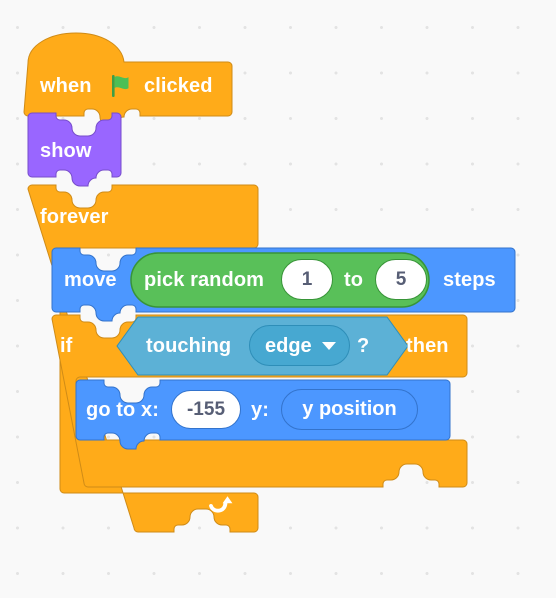 This screenshot has height=598, width=556. What do you see at coordinates (220, 505) in the screenshot?
I see `loop-arrow-icon` at bounding box center [220, 505].